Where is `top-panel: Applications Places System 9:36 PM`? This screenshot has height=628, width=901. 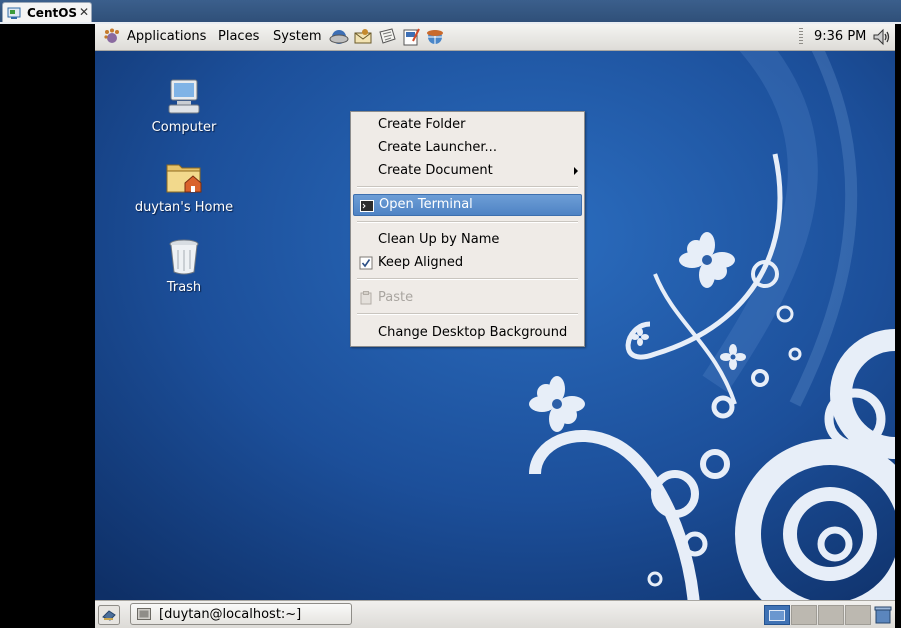 top-panel: Applications Places System 9:36 PM is located at coordinates (495, 37).